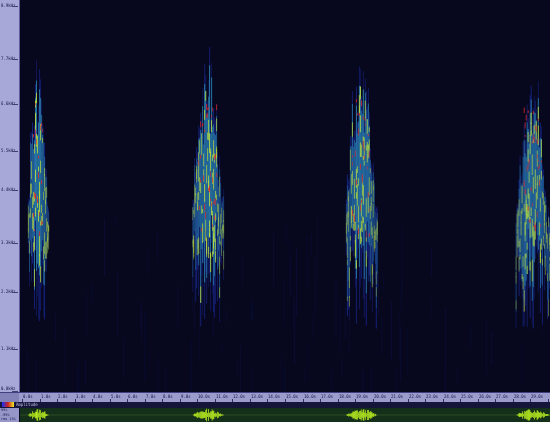 The height and width of the screenshot is (422, 550). What do you see at coordinates (380, 396) in the screenshot?
I see `time-tick-label: 20.0s` at bounding box center [380, 396].